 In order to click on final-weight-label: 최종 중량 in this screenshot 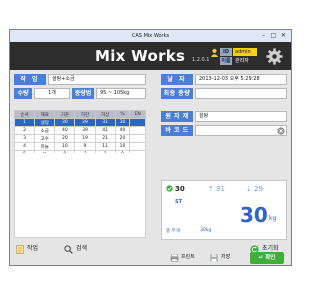, I will do `click(177, 93)`.